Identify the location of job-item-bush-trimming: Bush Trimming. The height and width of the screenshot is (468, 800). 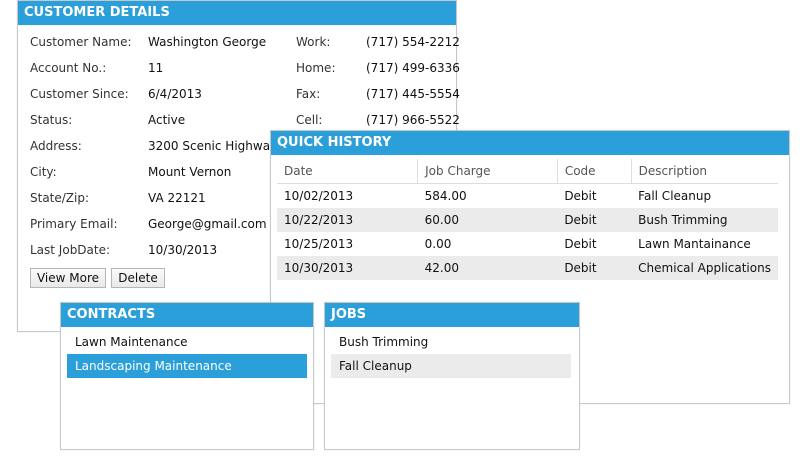
(451, 342).